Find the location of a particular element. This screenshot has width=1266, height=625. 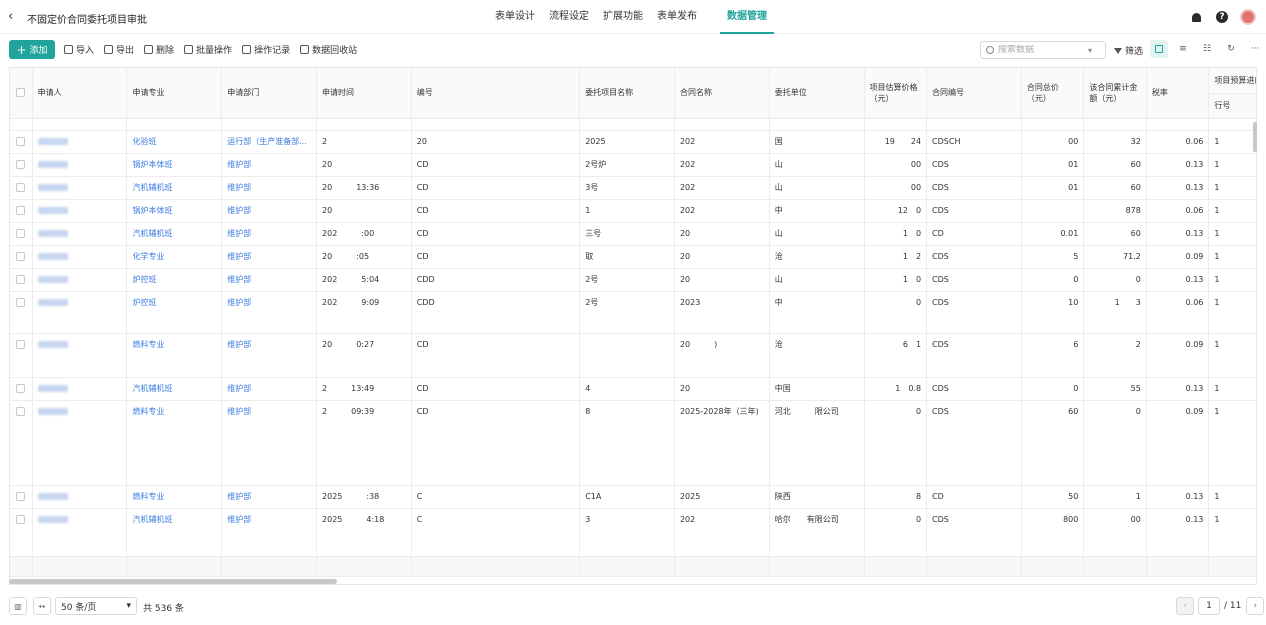

recycle-button: 数据回收站 is located at coordinates (328, 49).